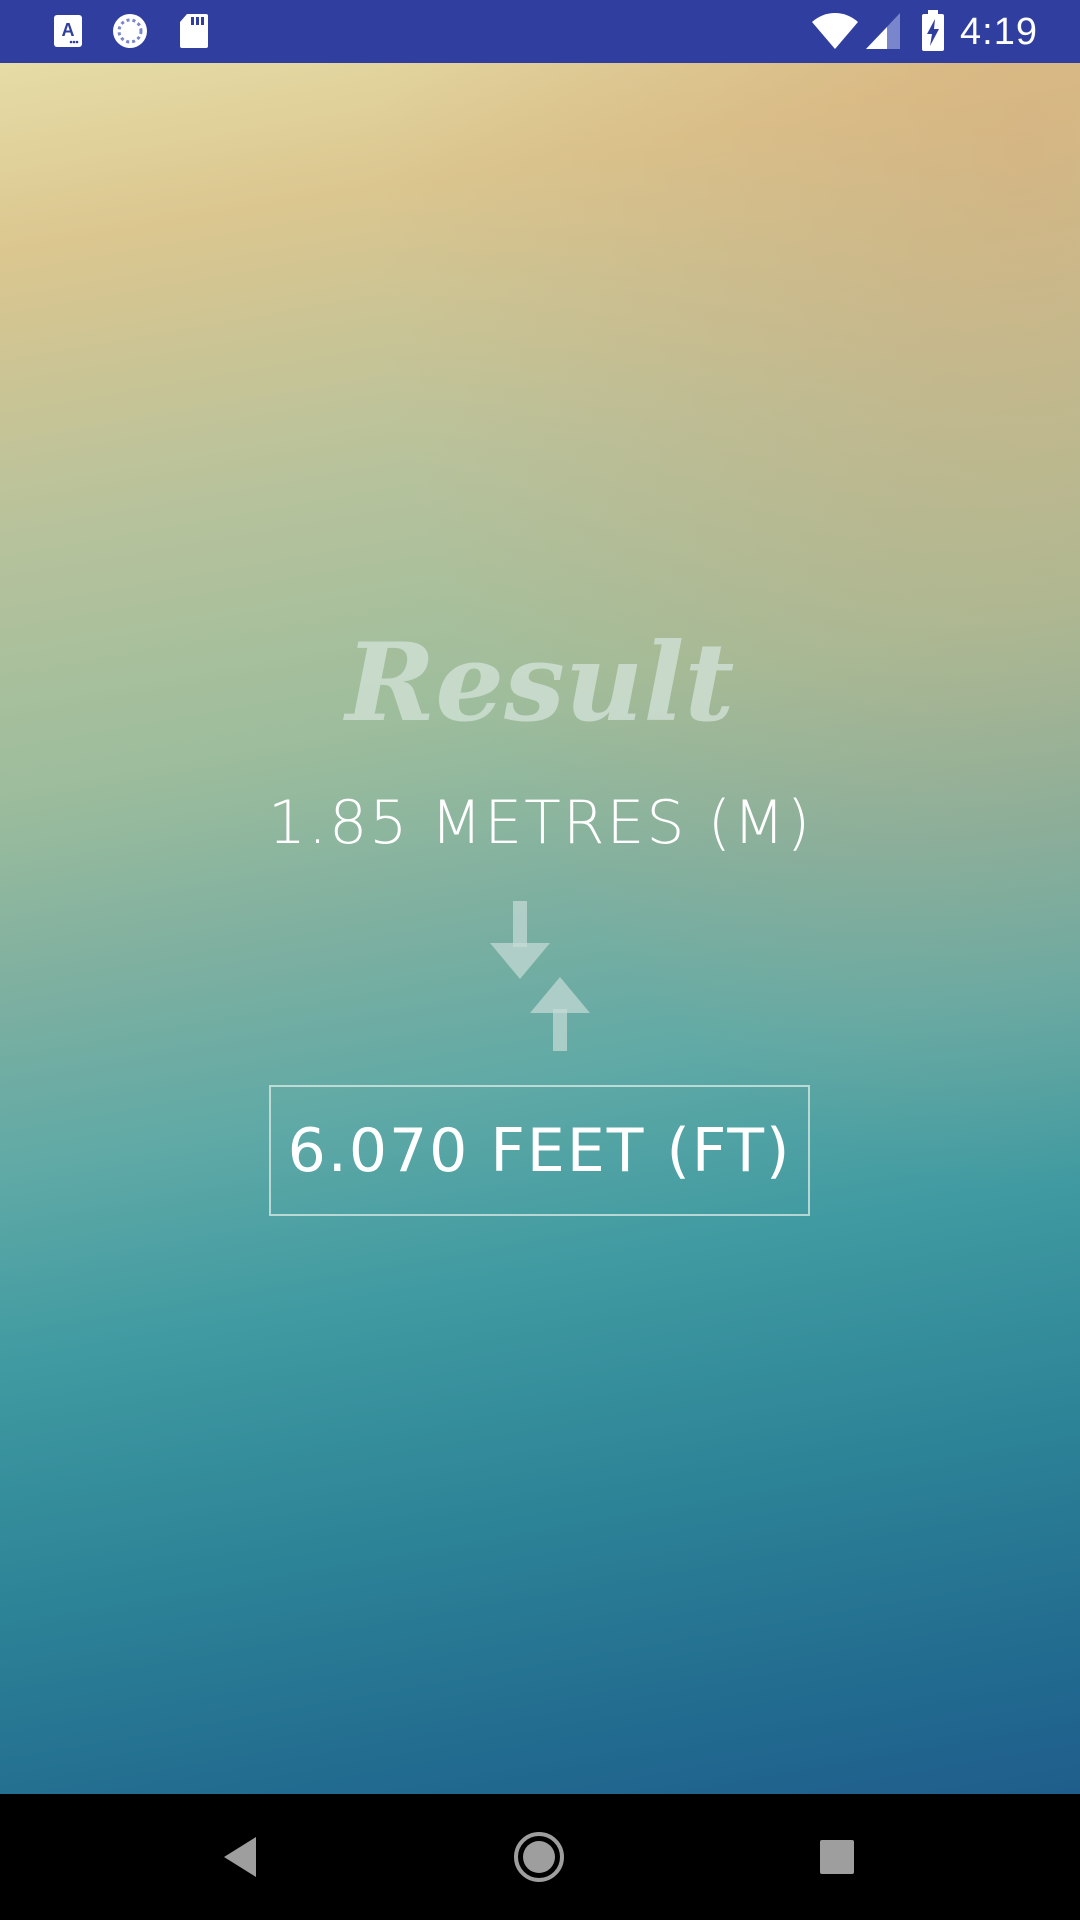 This screenshot has width=1080, height=1920. What do you see at coordinates (837, 1857) in the screenshot?
I see `recents-icon` at bounding box center [837, 1857].